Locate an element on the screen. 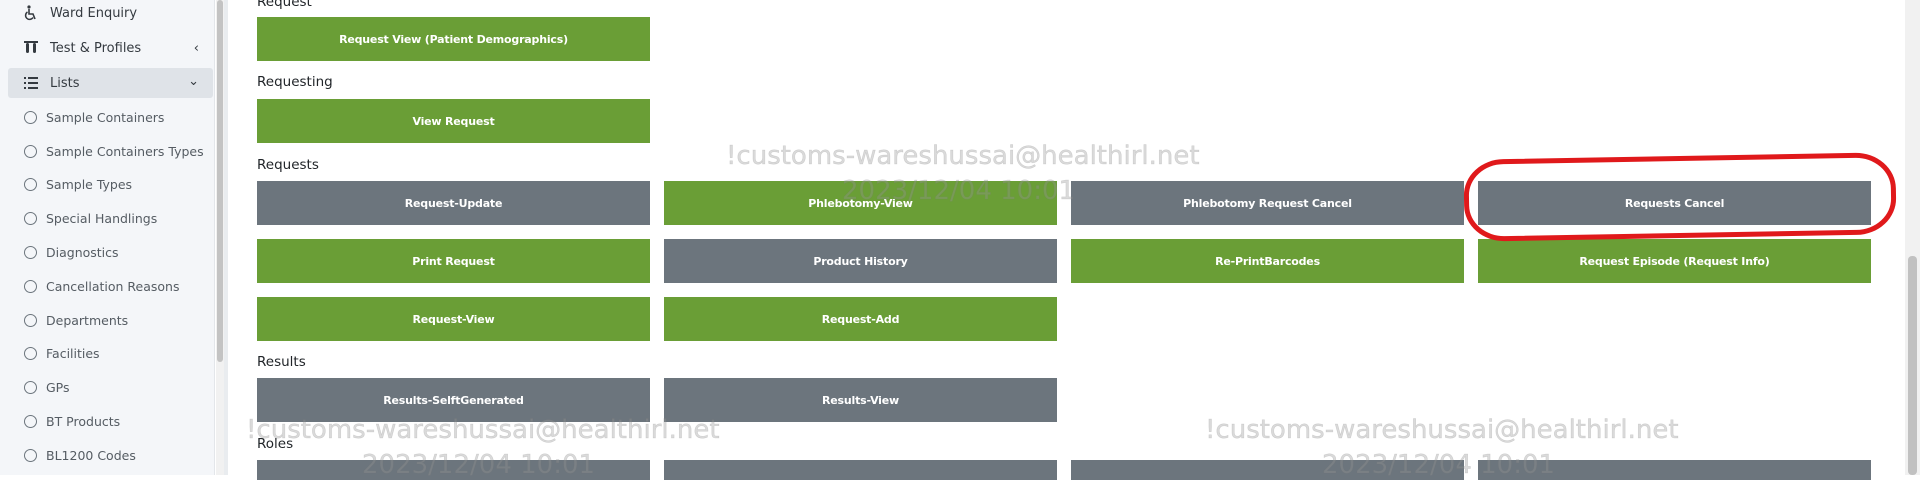 The image size is (1920, 480). sidebar-scrollbar is located at coordinates (220, 237).